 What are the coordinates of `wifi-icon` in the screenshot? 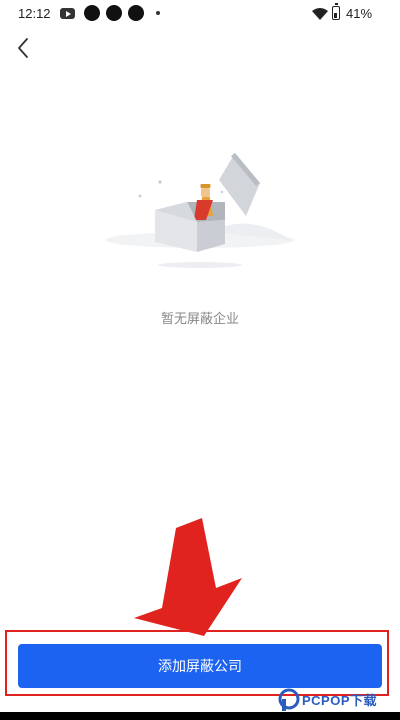 It's located at (320, 14).